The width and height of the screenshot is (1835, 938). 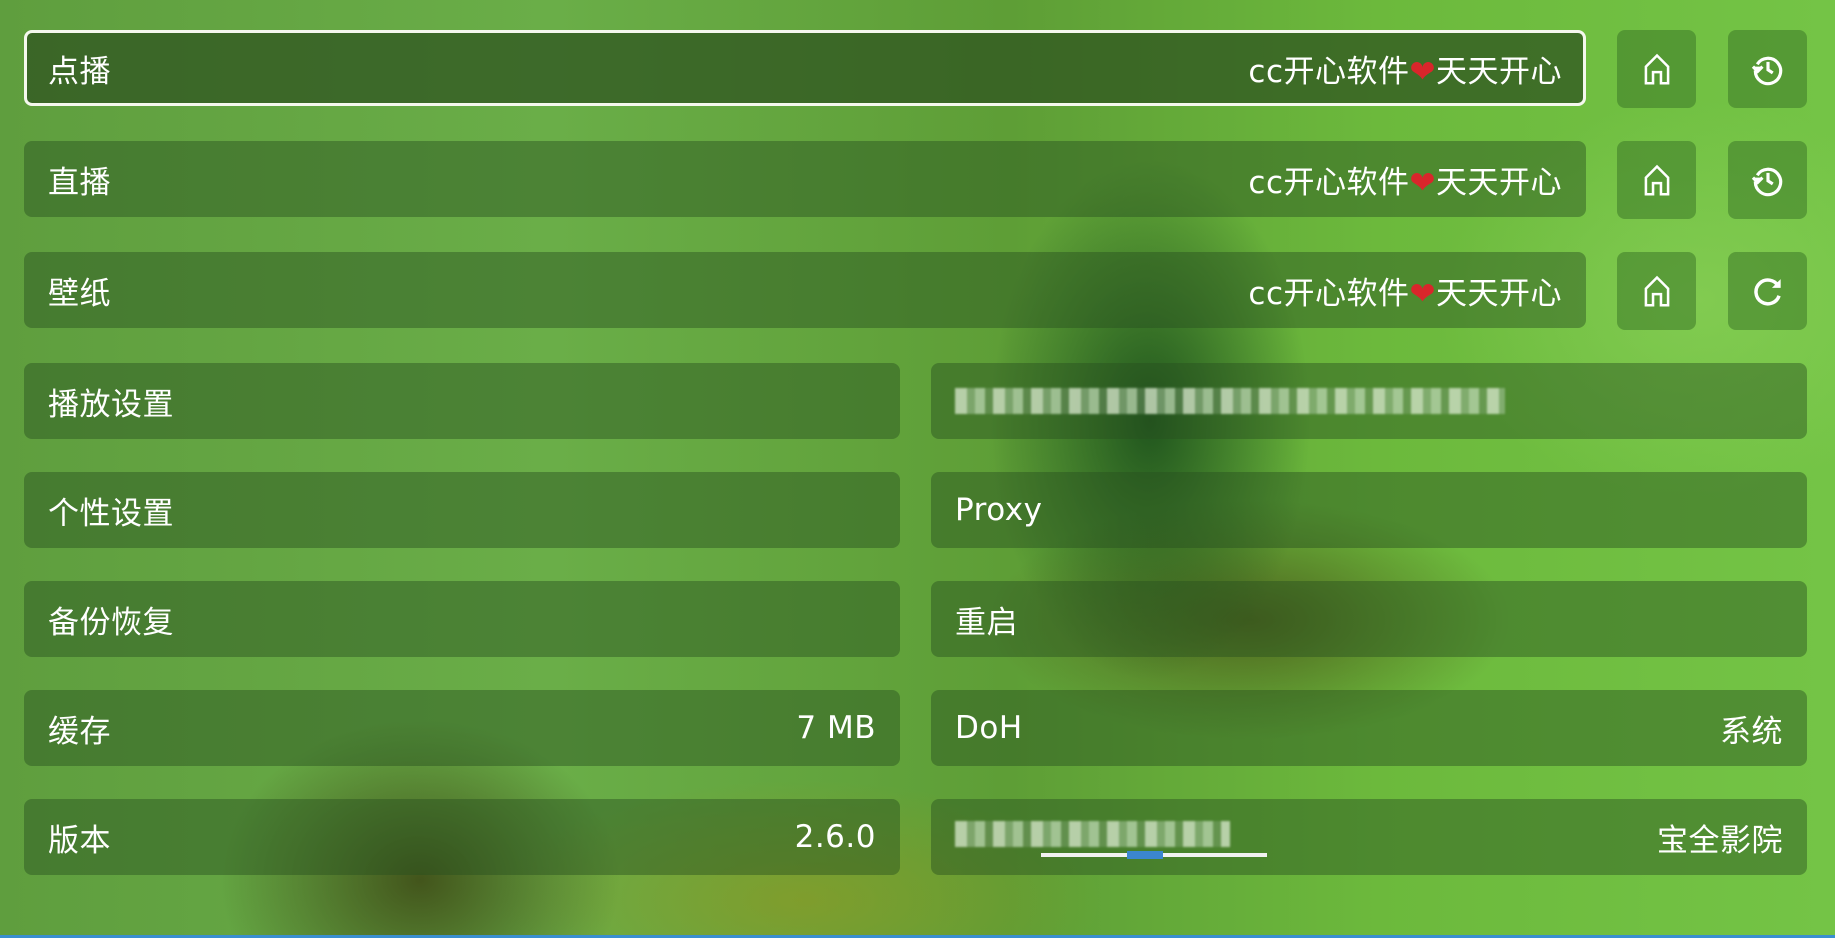 I want to click on proxy-item: Proxy, so click(x=1369, y=510).